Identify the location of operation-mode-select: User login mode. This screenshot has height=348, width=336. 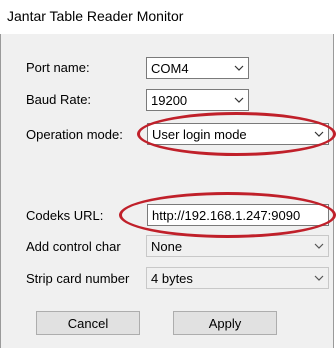
(238, 134).